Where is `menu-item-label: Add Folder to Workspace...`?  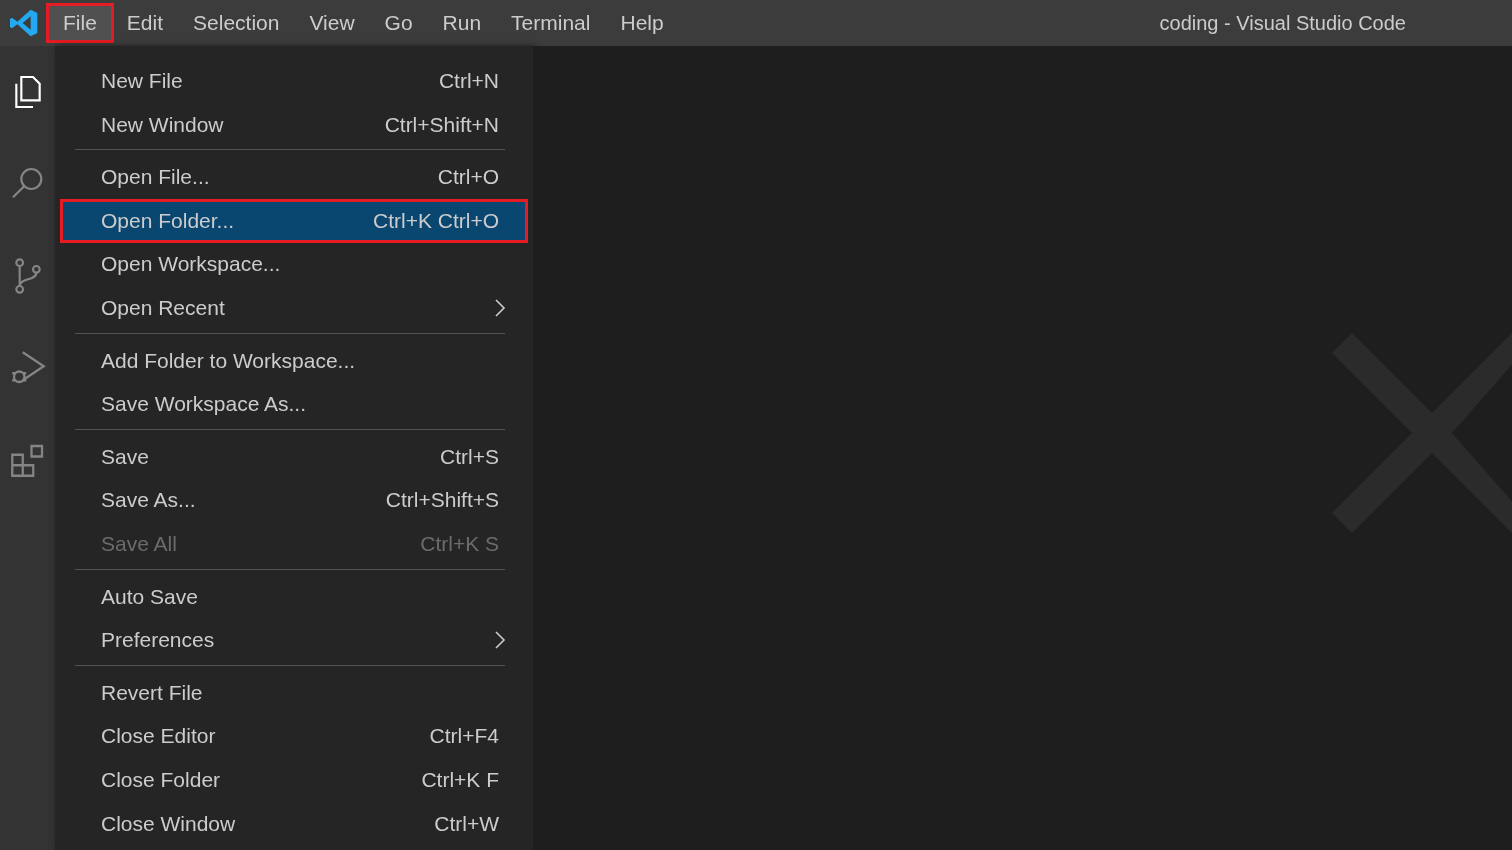 menu-item-label: Add Folder to Workspace... is located at coordinates (229, 360).